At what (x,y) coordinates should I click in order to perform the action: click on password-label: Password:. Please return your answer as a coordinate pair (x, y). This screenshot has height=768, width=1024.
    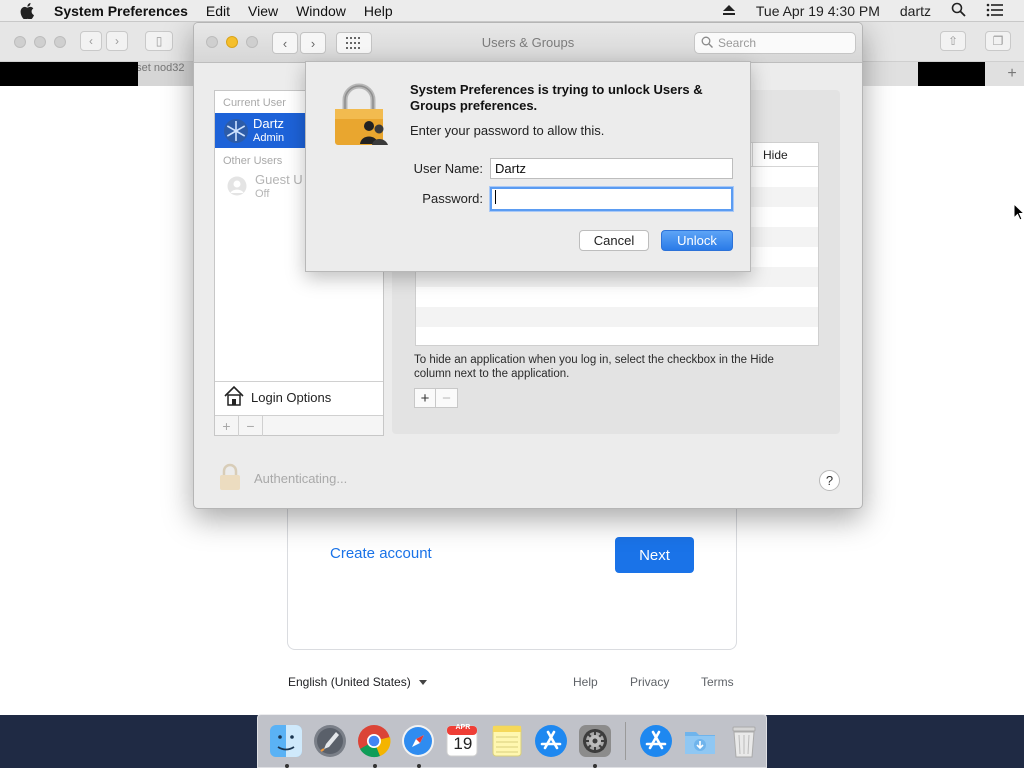
    Looking at the image, I should click on (452, 198).